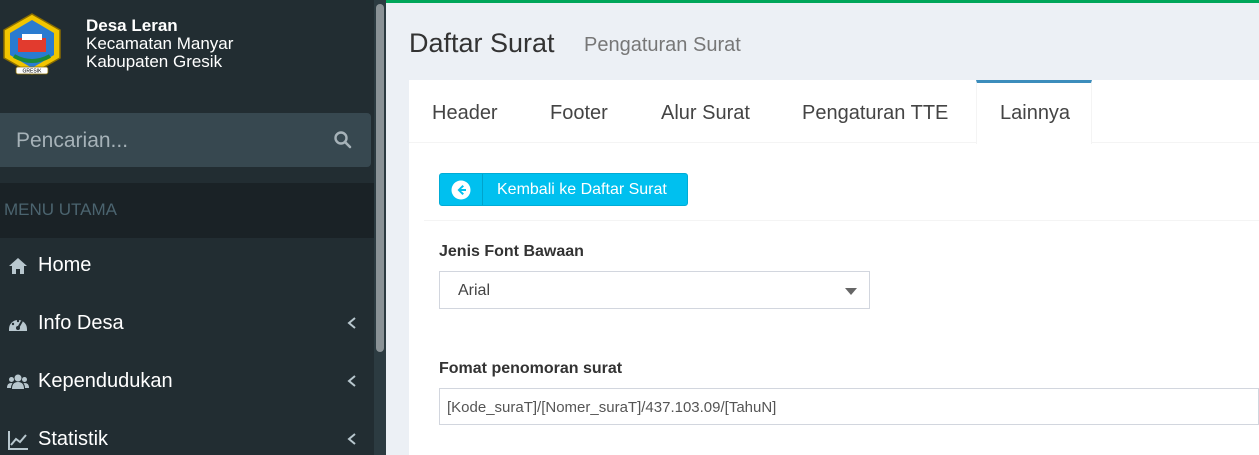 The height and width of the screenshot is (455, 1259). I want to click on sidebar-item-label: Home, so click(65, 265).